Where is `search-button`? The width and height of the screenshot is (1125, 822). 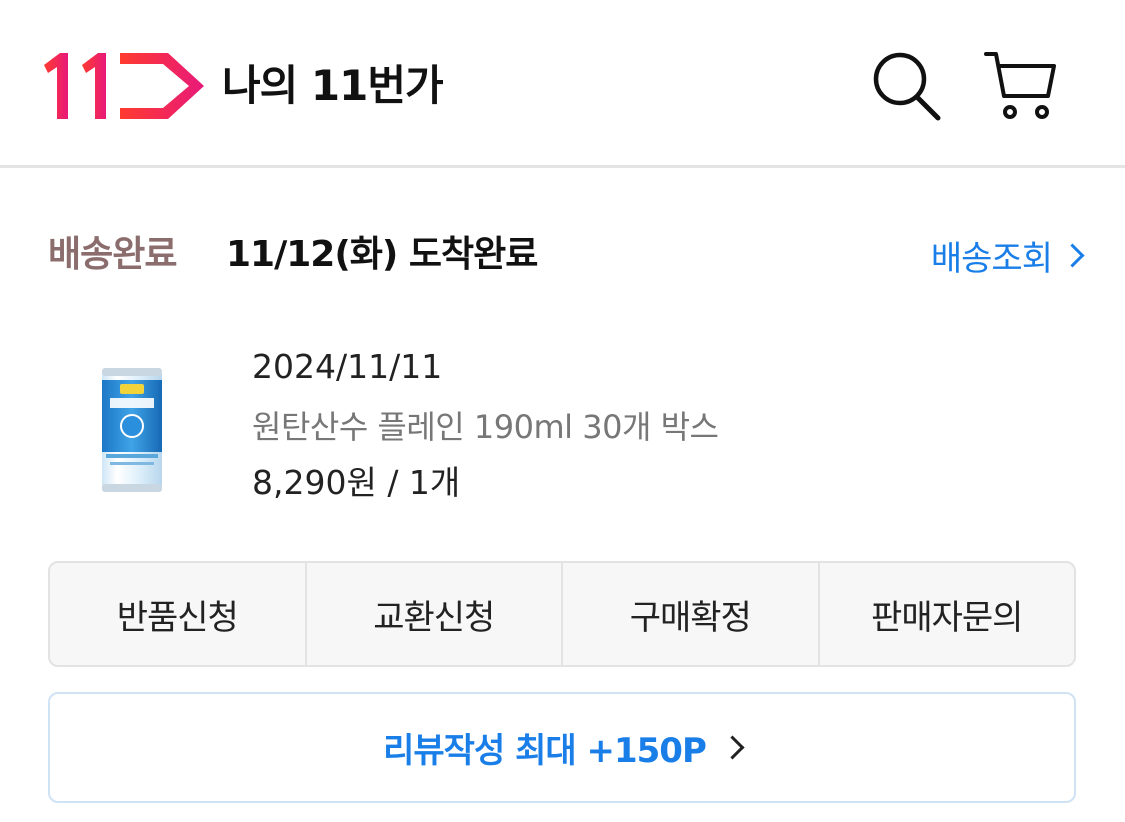
search-button is located at coordinates (906, 84).